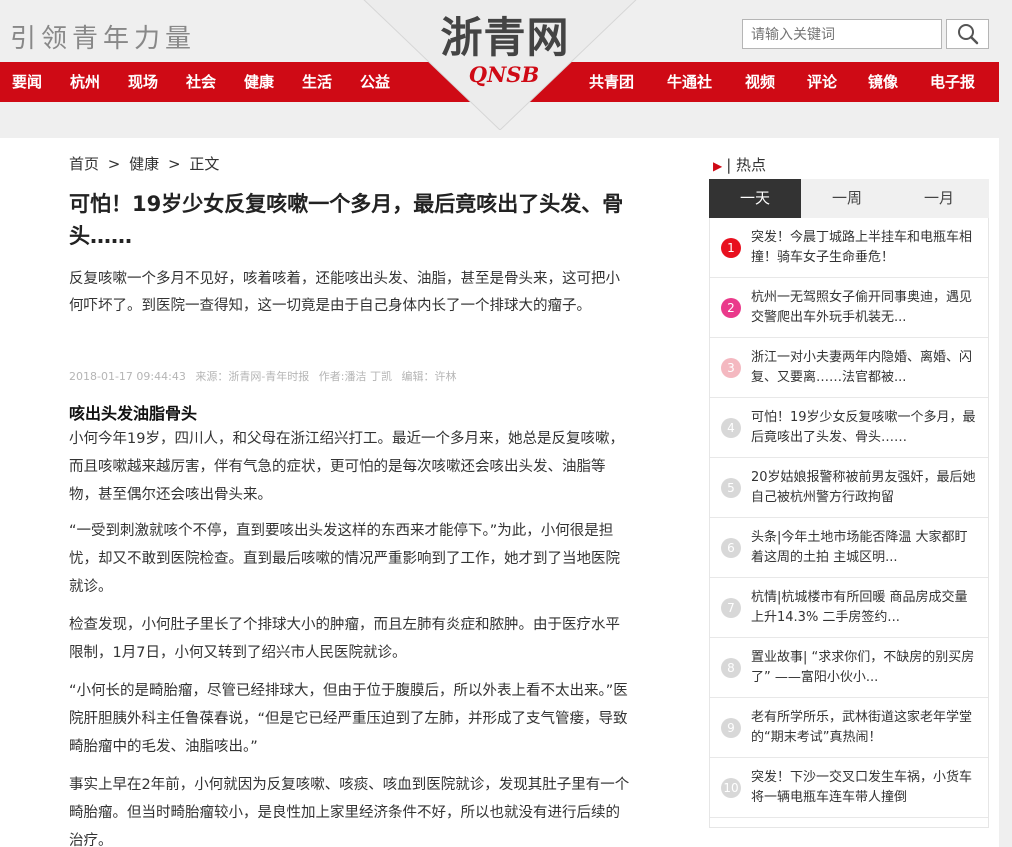  I want to click on breadcrumb-home: 首页, so click(84, 164).